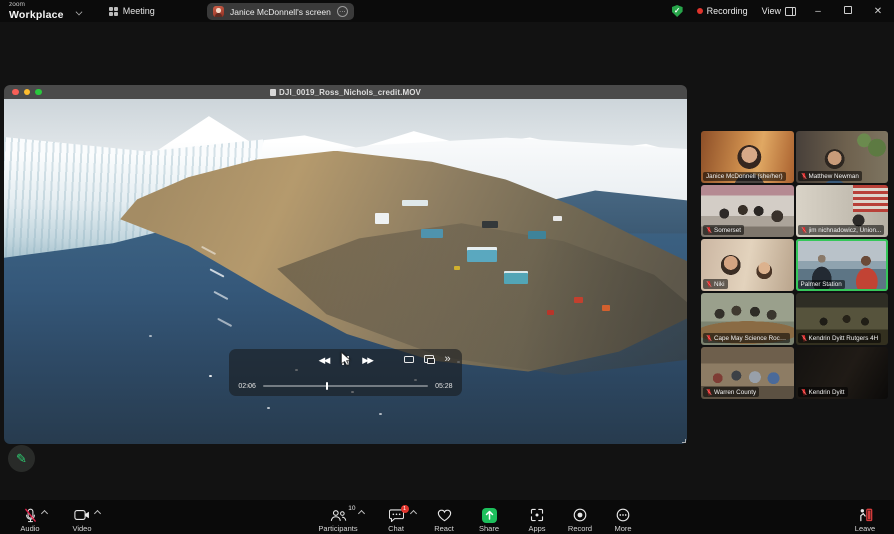  I want to click on heart-icon, so click(444, 515).